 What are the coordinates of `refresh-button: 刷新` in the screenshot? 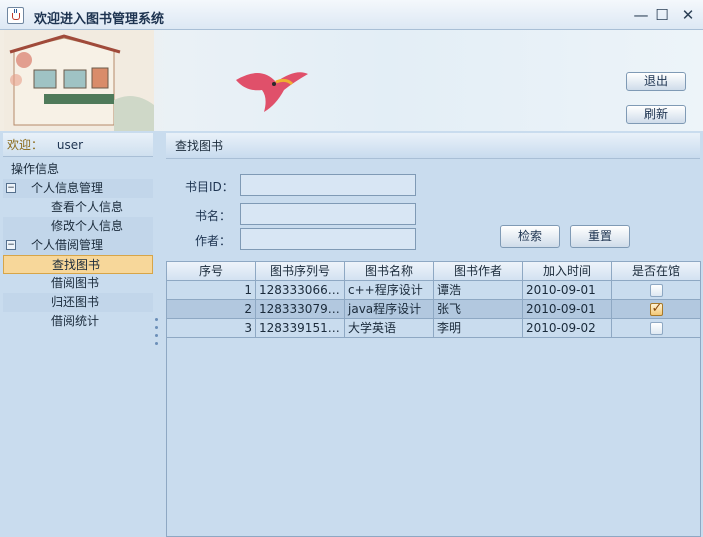 It's located at (656, 114).